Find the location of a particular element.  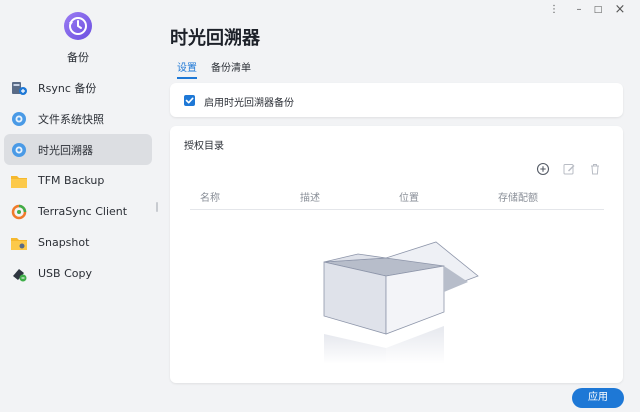

sidebar-item-usb-copy: USB Copy is located at coordinates (78, 273).